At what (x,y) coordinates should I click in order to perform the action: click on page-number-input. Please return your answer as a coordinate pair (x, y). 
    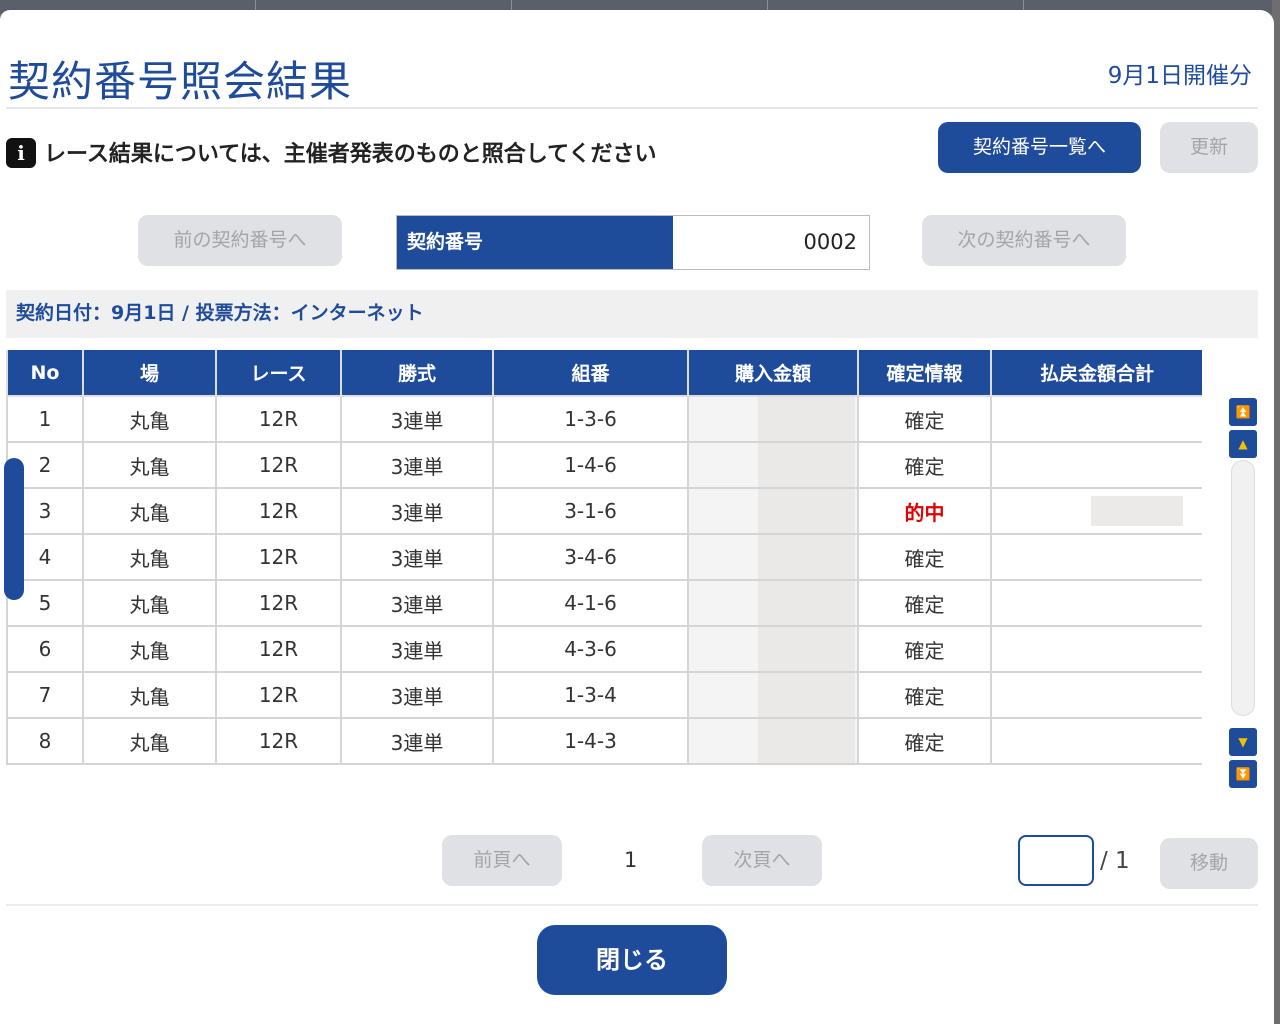
    Looking at the image, I should click on (1056, 860).